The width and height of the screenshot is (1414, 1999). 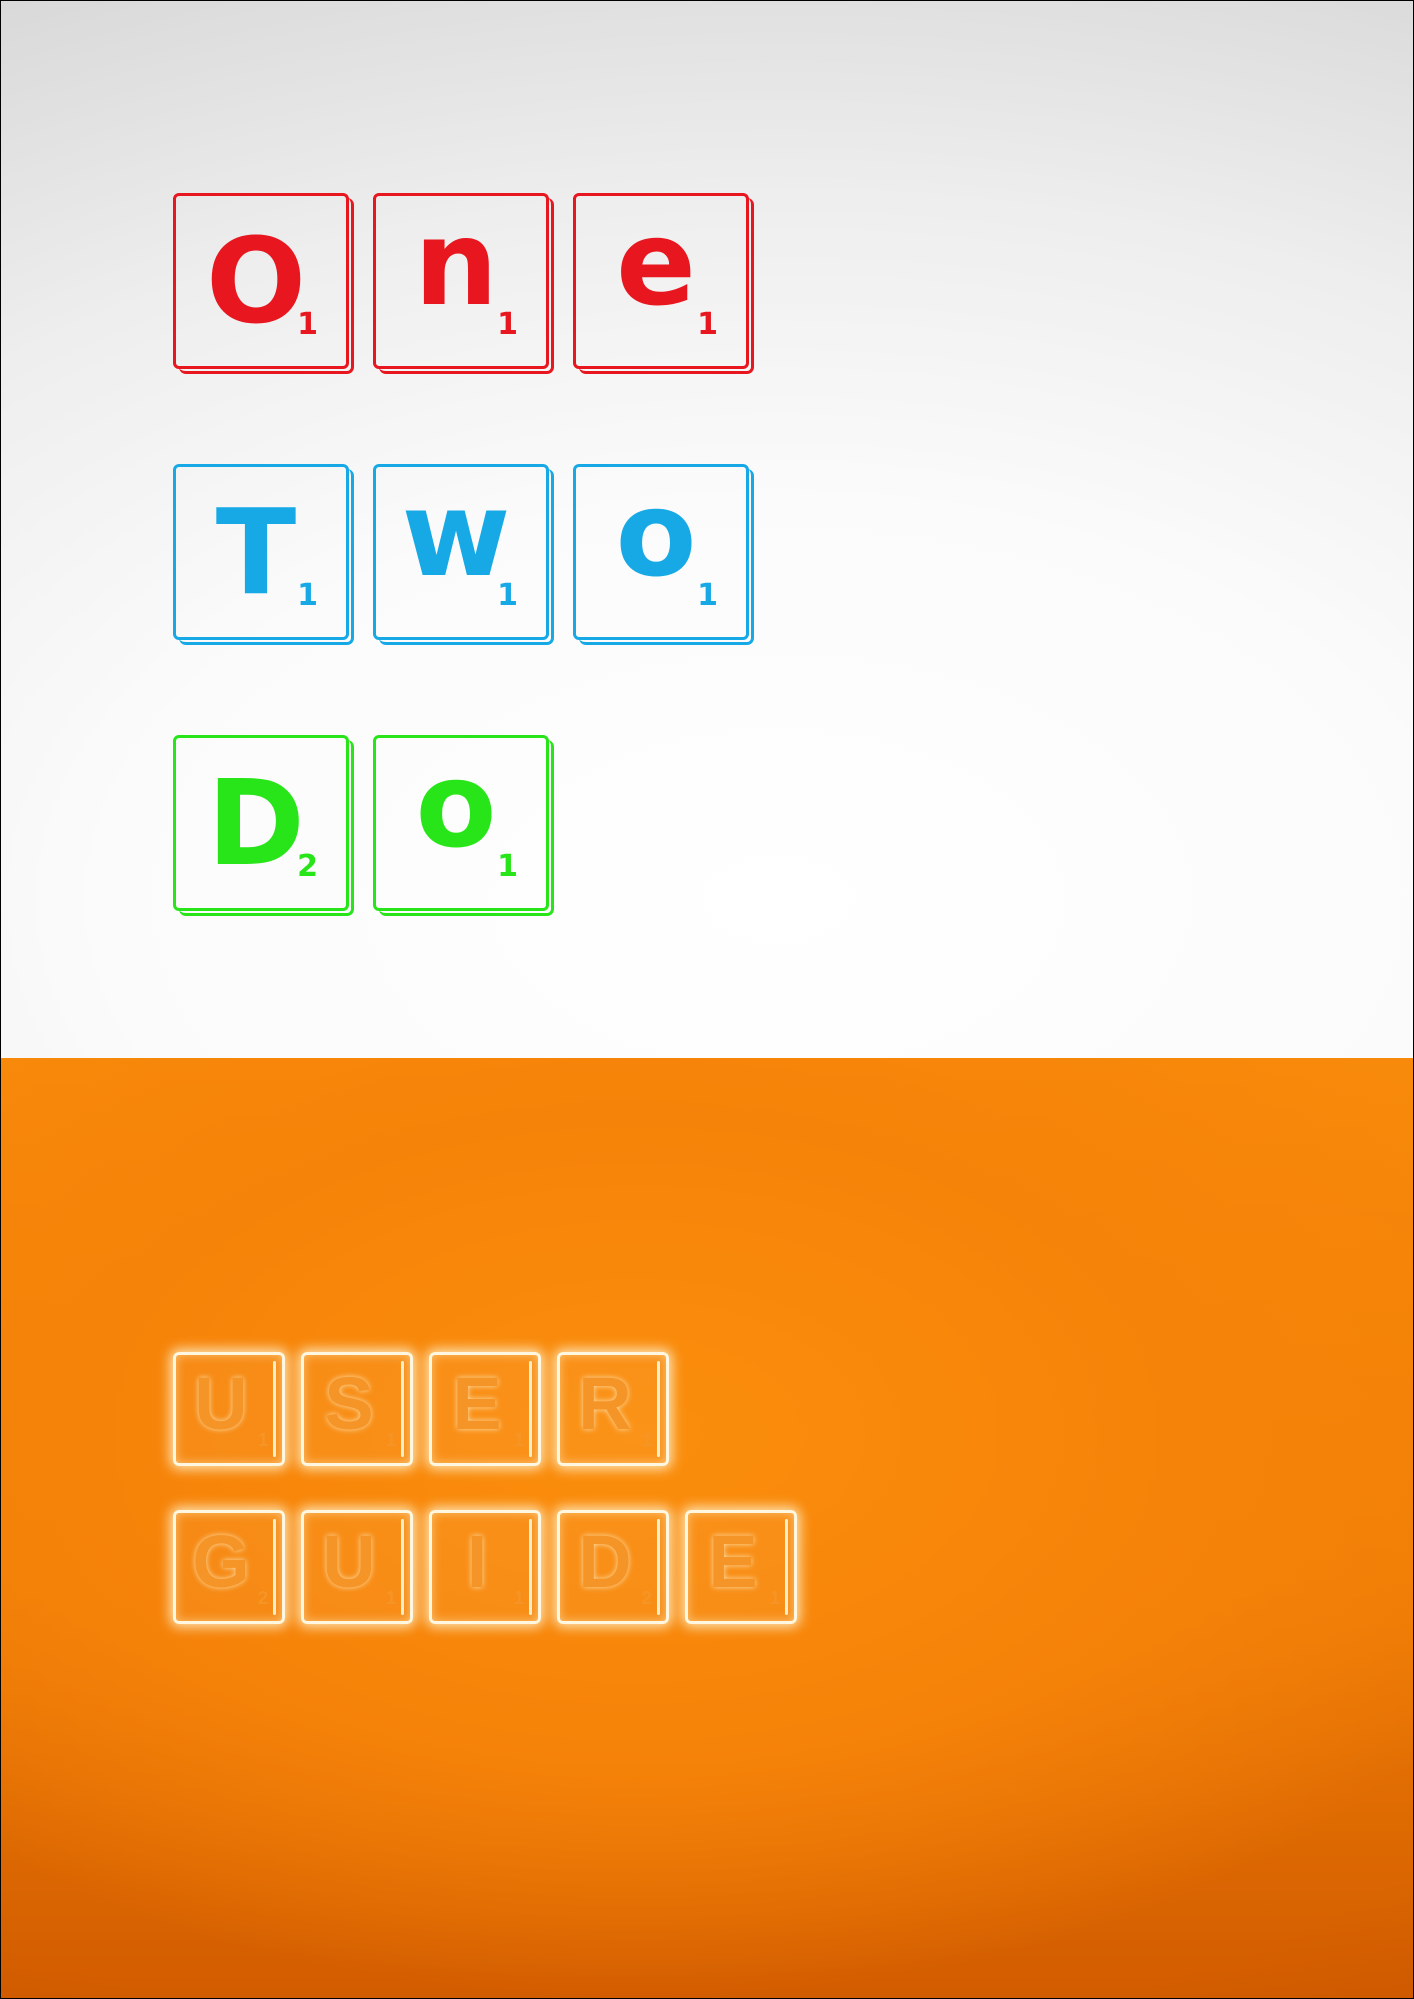 What do you see at coordinates (656, 263) in the screenshot?
I see `tile-letter: e` at bounding box center [656, 263].